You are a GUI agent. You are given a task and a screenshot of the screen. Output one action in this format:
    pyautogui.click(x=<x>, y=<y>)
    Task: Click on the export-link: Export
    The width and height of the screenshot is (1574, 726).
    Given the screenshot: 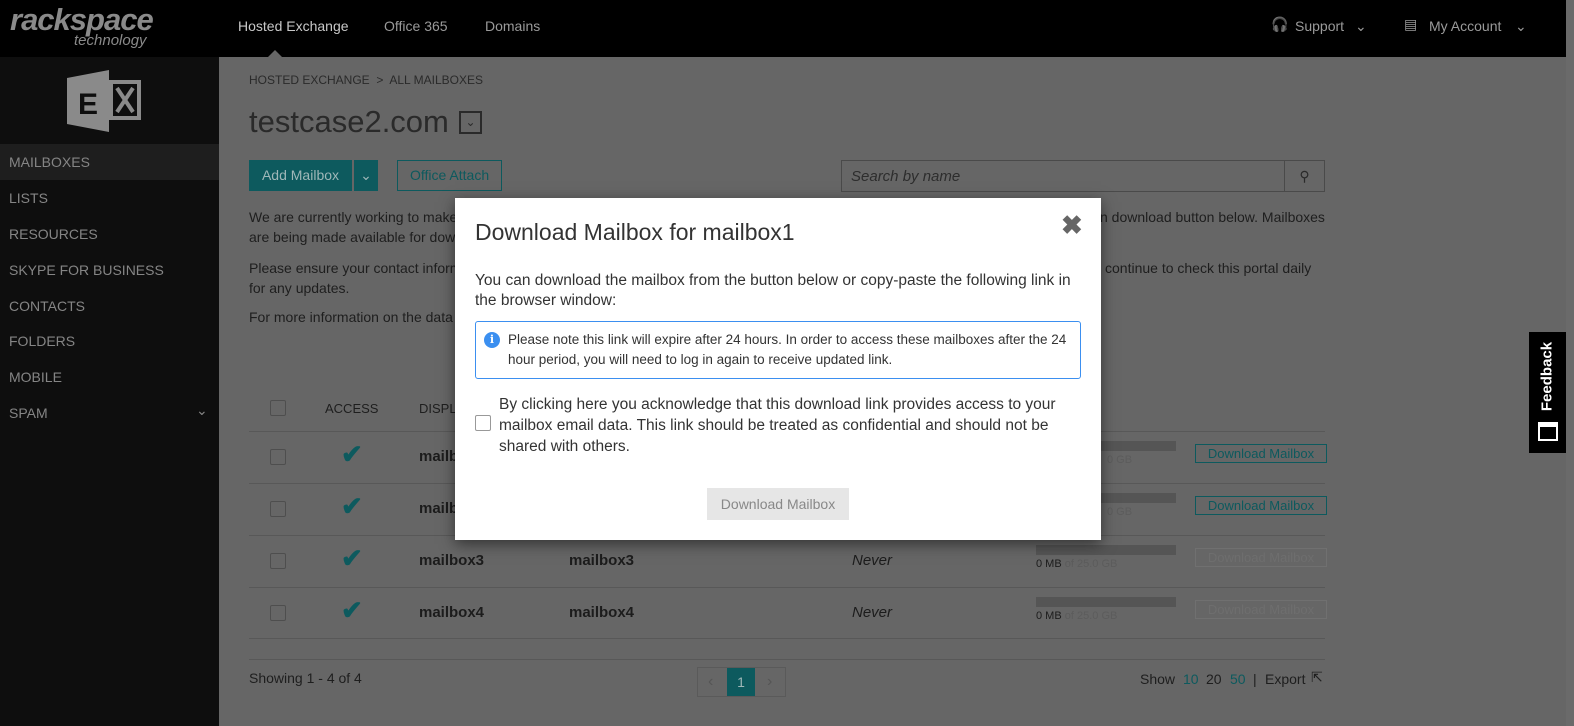 What is the action you would take?
    pyautogui.click(x=1285, y=679)
    